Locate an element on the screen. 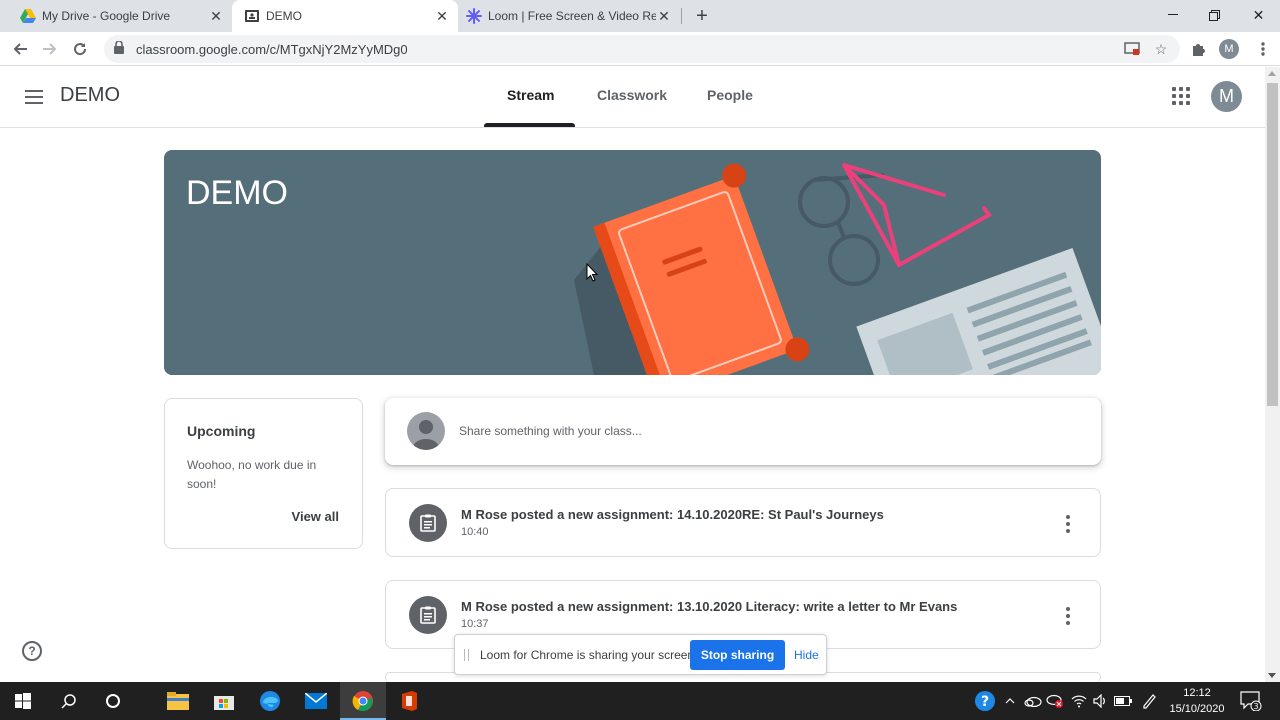 The image size is (1280, 720). new-tab-button: + is located at coordinates (702, 16).